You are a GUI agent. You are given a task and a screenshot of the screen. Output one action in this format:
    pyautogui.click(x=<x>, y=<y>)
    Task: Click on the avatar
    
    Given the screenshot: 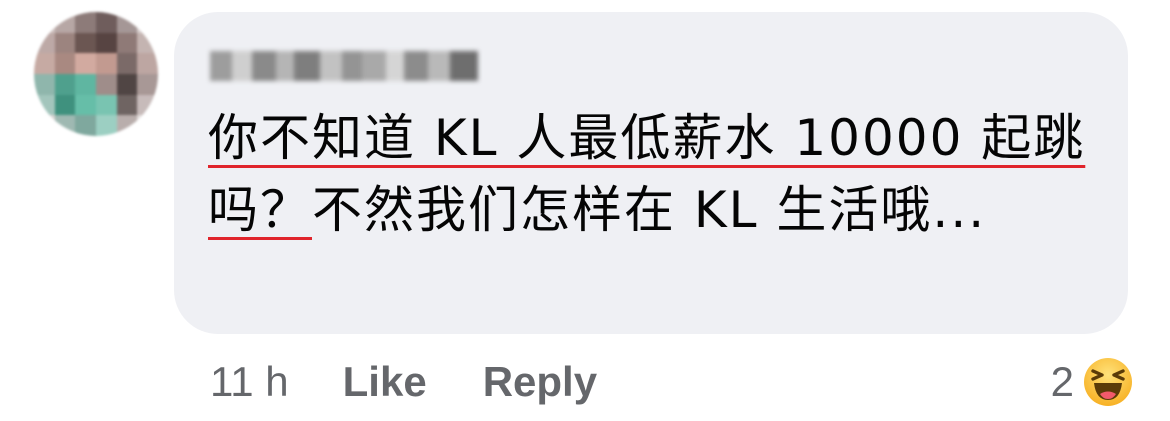 What is the action you would take?
    pyautogui.click(x=96, y=74)
    